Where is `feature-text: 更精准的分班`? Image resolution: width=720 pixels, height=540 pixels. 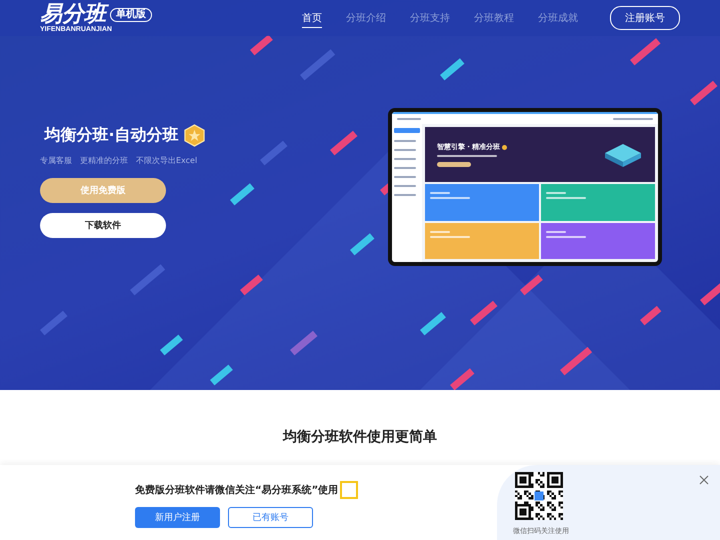 feature-text: 更精准的分班 is located at coordinates (104, 160).